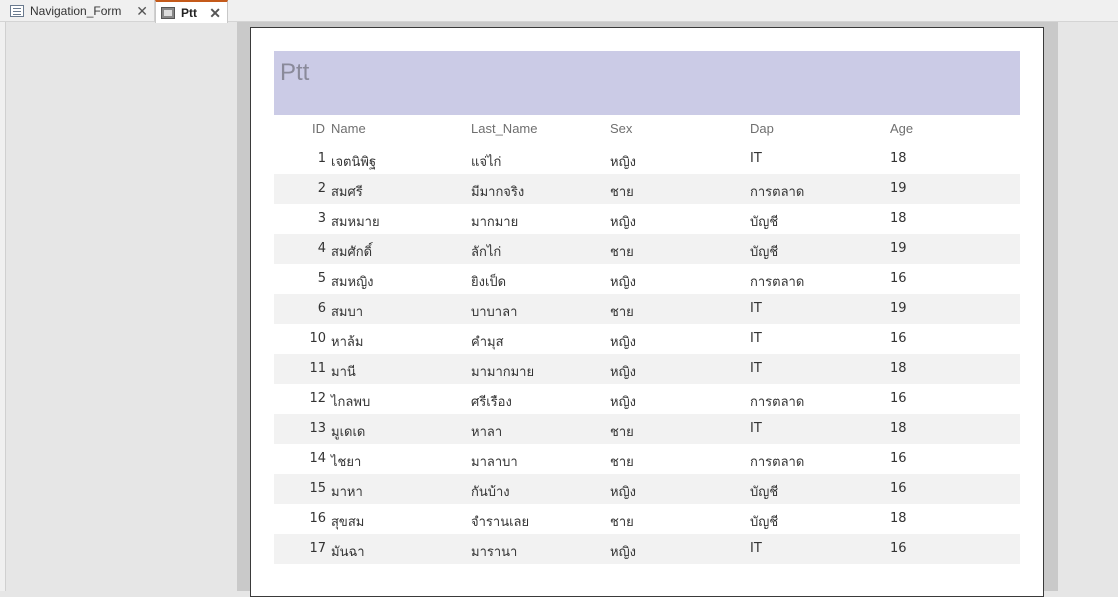 The width and height of the screenshot is (1118, 597). Describe the element at coordinates (354, 162) in the screenshot. I see `cell-name: เจตนิพิฐ` at that location.